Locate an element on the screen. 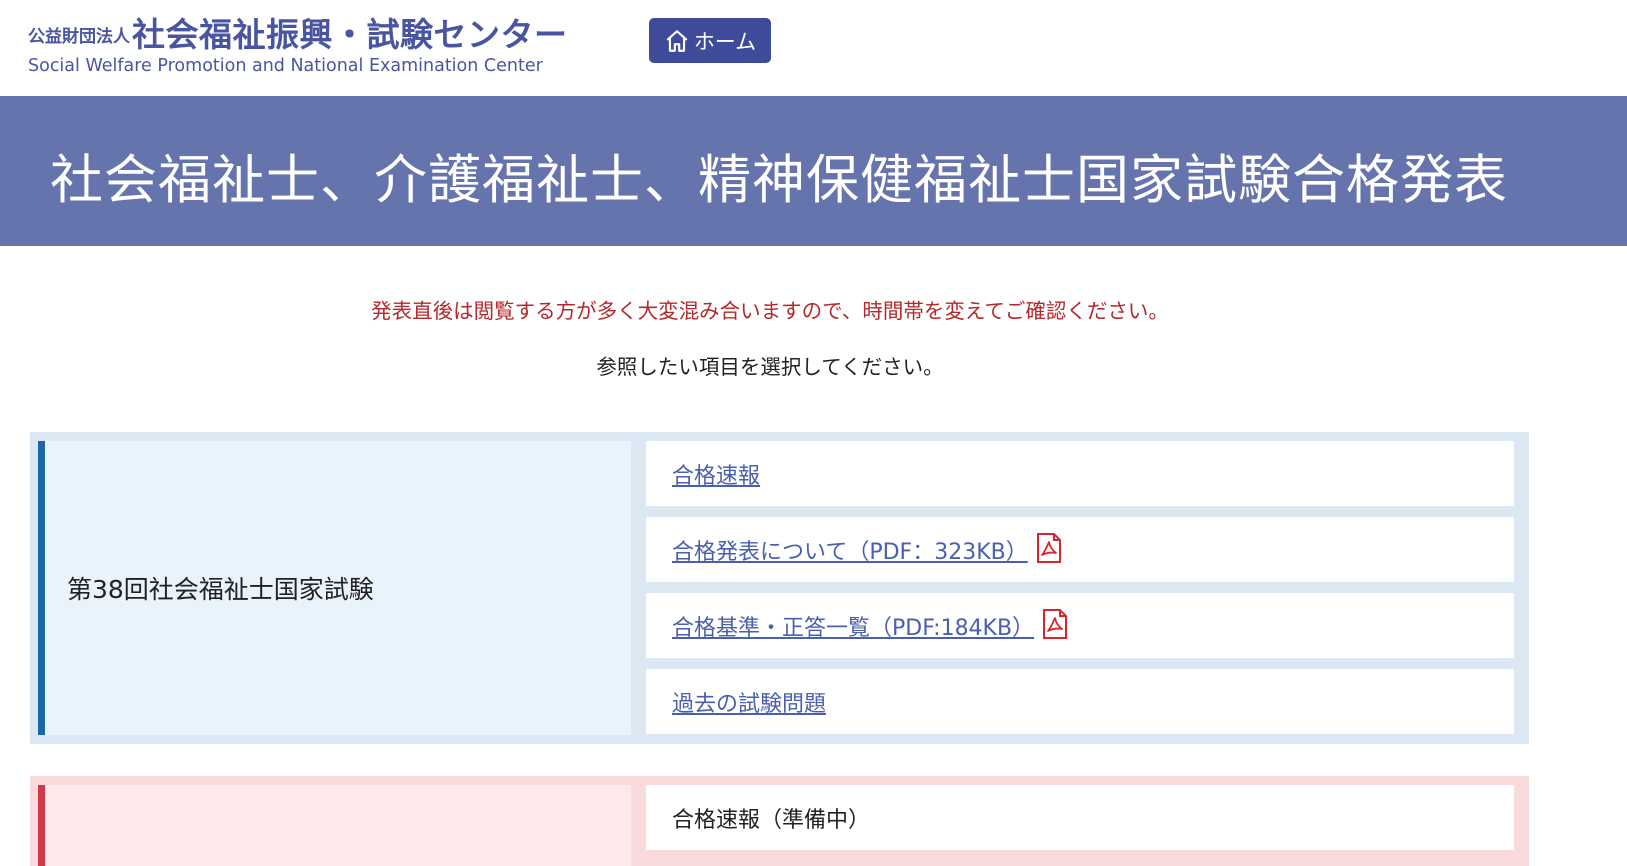 The width and height of the screenshot is (1627, 866). exam-title-cell is located at coordinates (334, 825).